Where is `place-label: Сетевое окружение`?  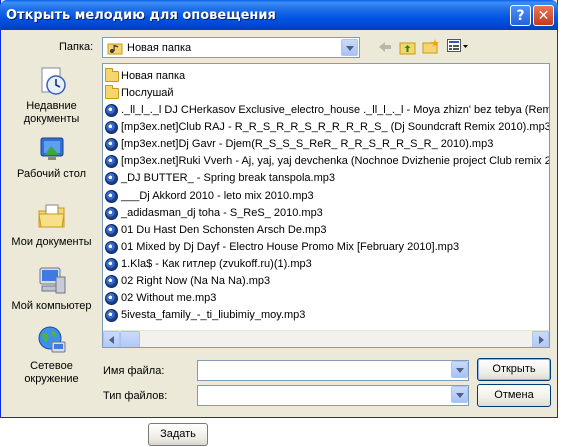
place-label: Сетевое окружение is located at coordinates (51, 372).